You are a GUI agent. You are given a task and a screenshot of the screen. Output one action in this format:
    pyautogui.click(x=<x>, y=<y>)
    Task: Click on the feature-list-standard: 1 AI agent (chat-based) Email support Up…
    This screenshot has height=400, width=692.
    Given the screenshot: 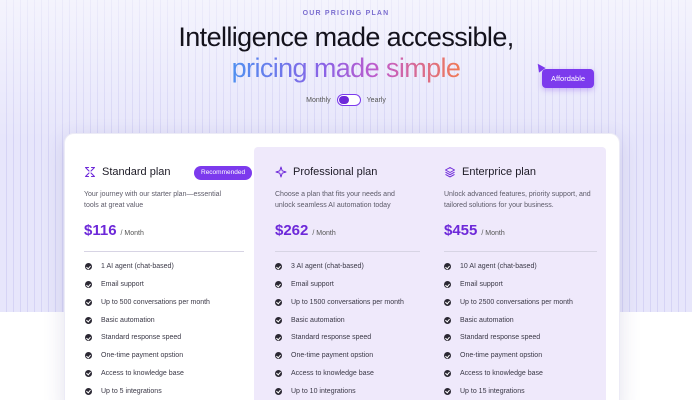 What is the action you would take?
    pyautogui.click(x=147, y=329)
    